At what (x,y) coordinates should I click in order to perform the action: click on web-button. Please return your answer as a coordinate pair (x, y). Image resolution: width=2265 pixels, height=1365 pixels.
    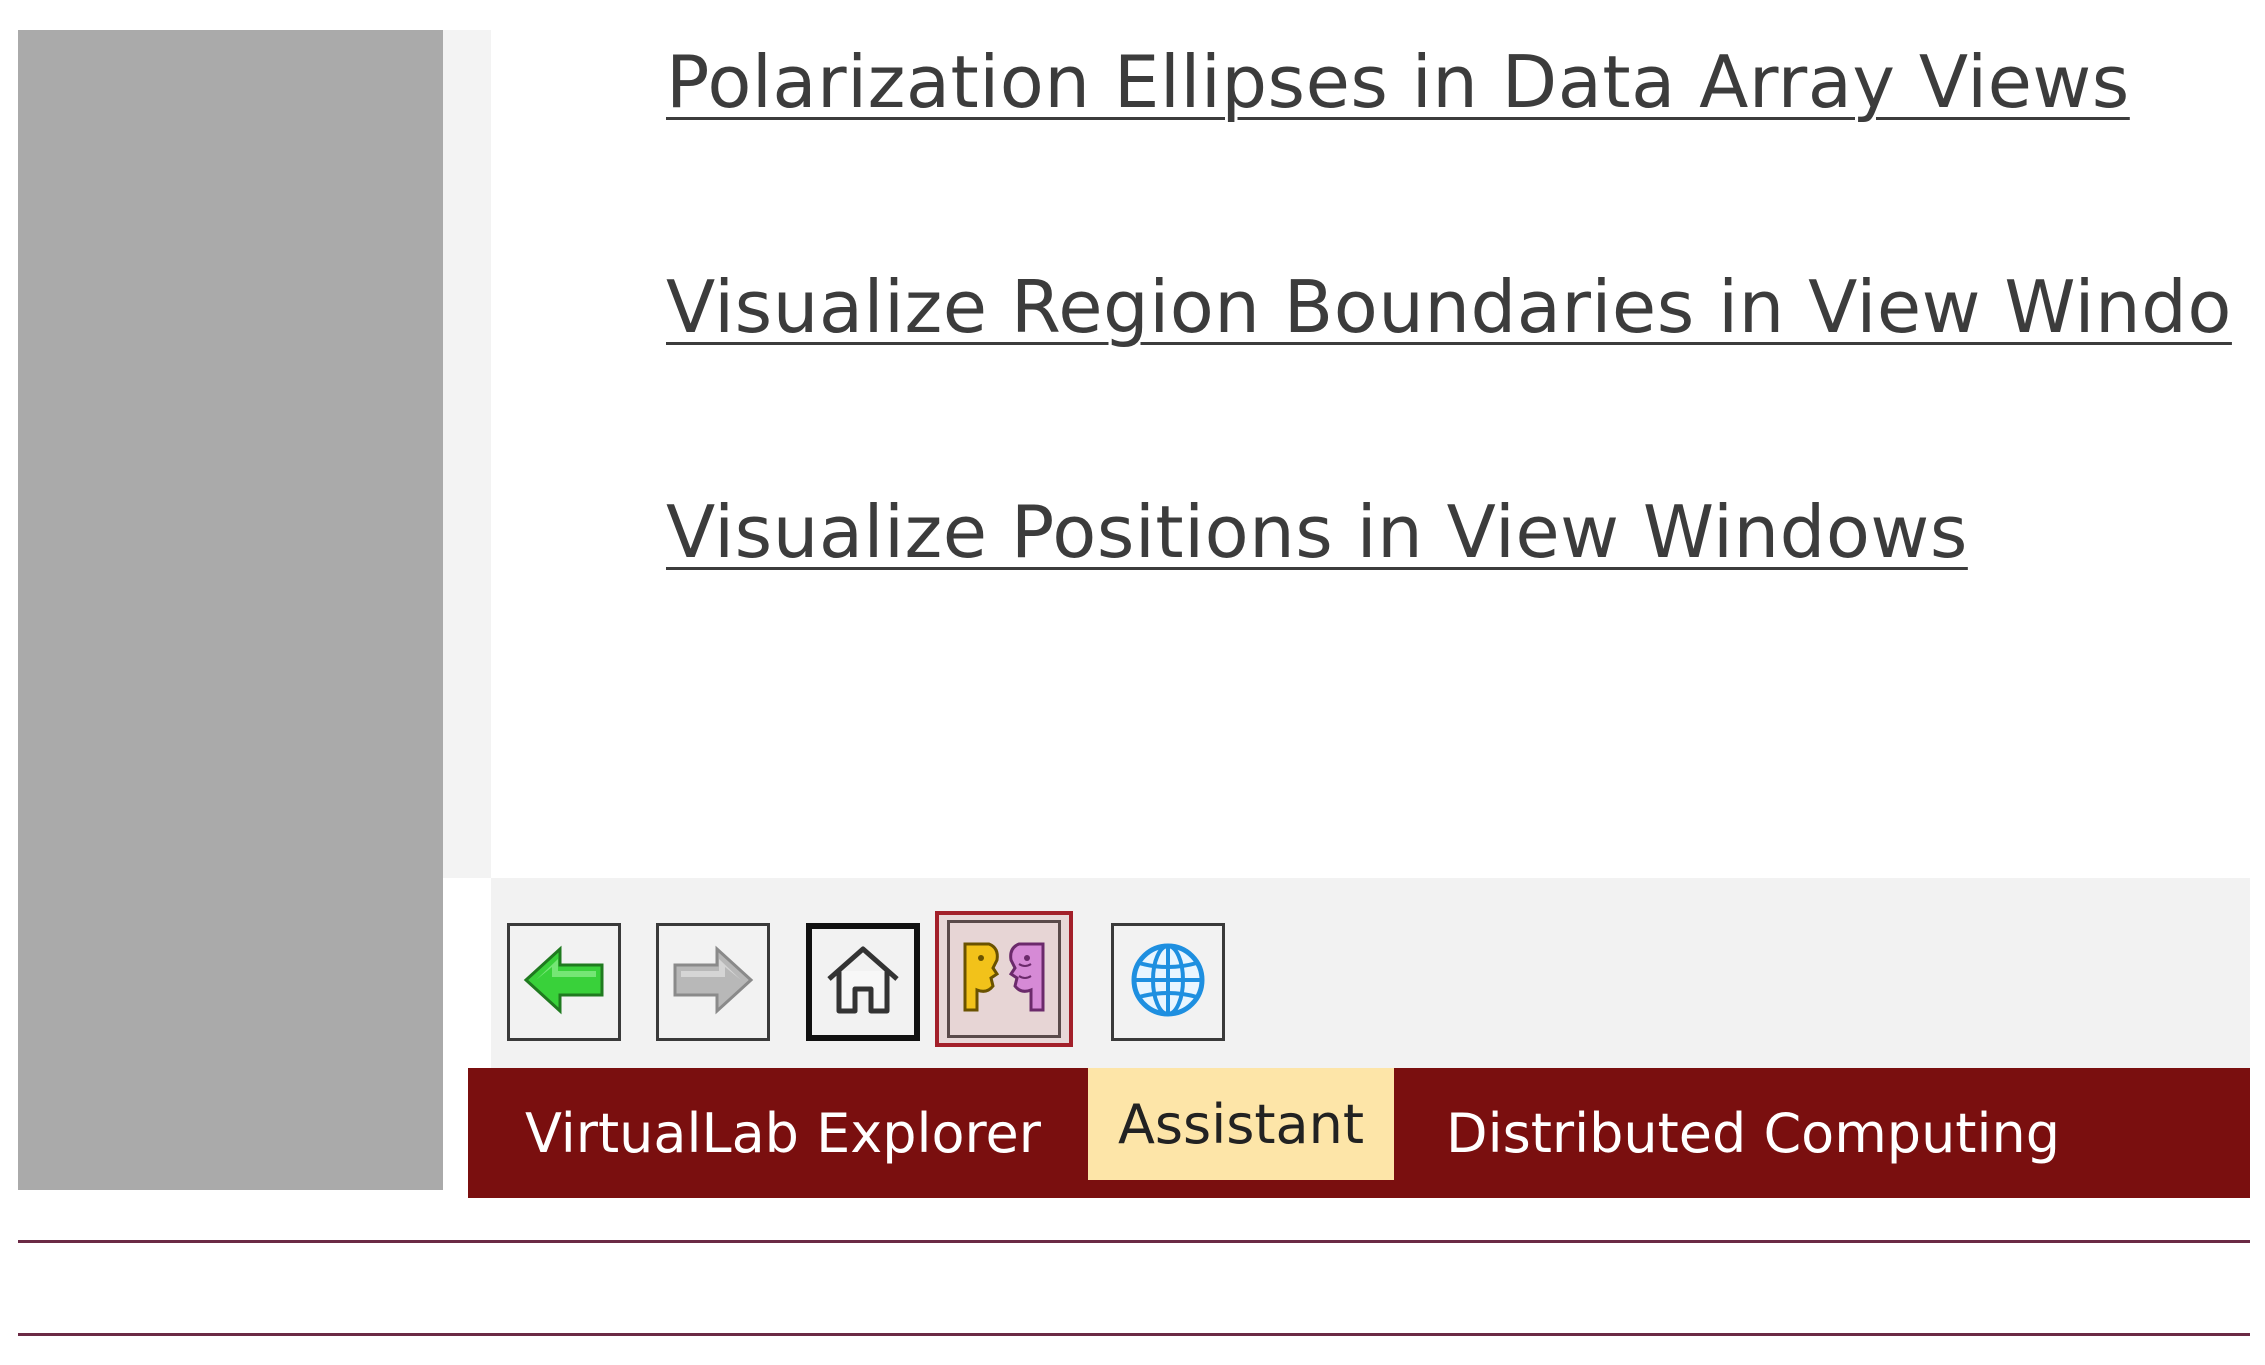
    Looking at the image, I should click on (1168, 982).